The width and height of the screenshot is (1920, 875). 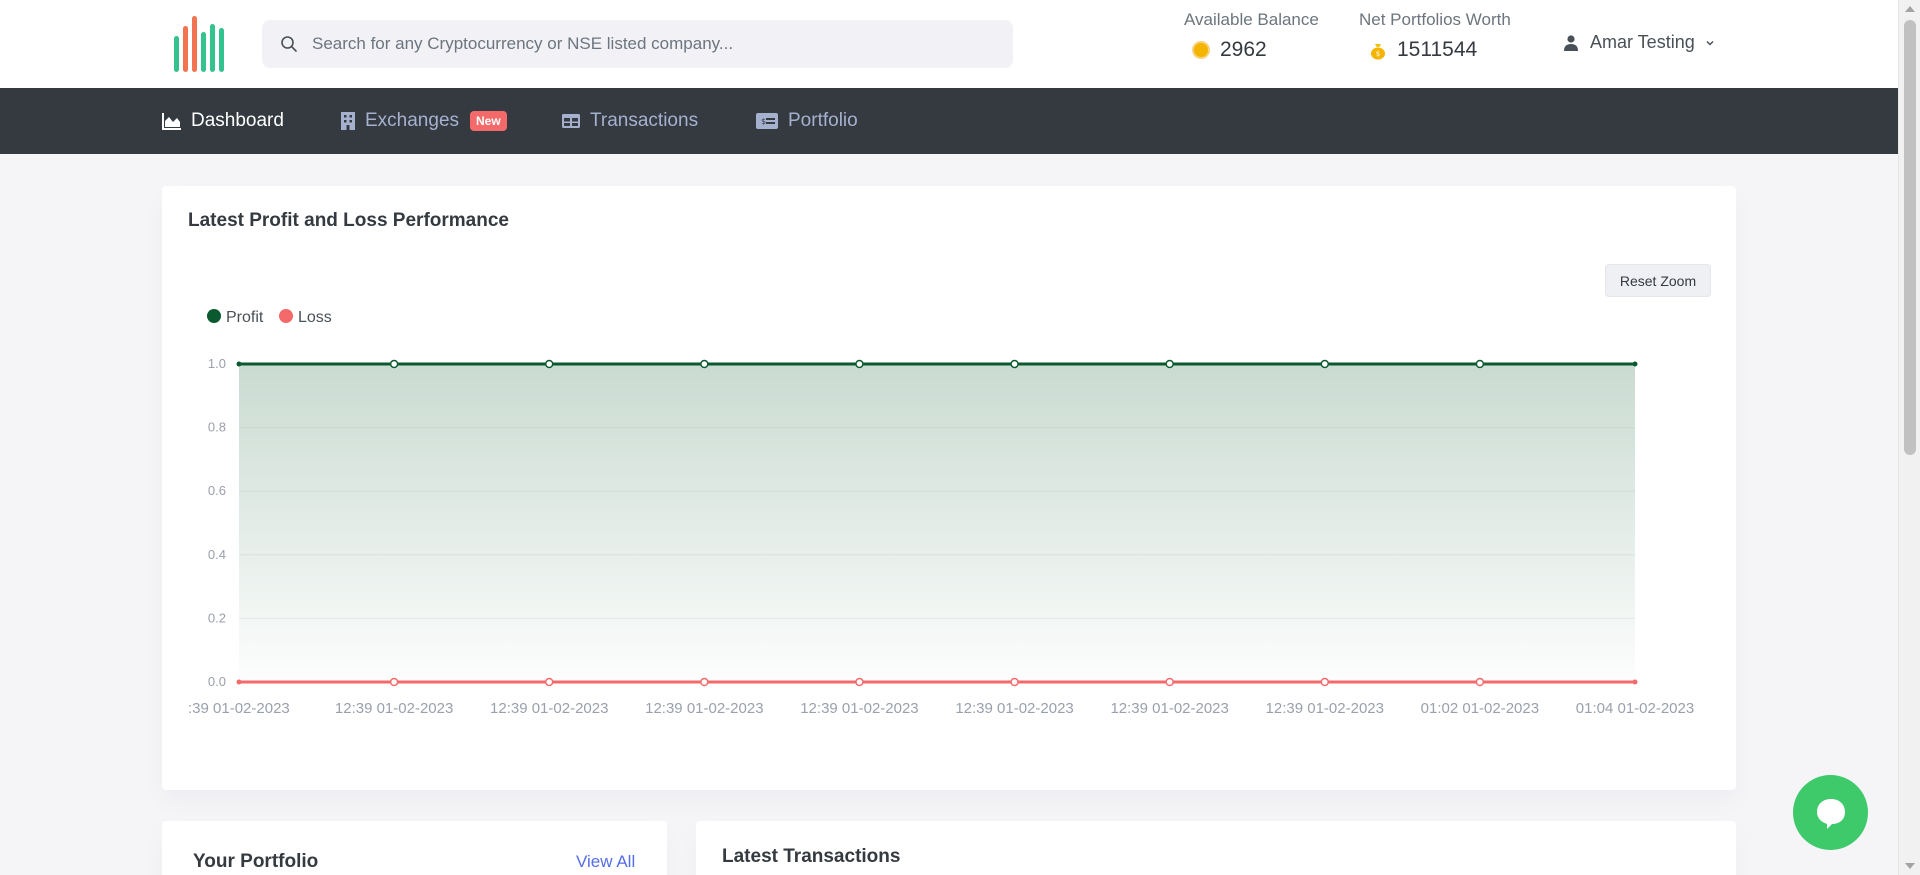 What do you see at coordinates (605, 862) in the screenshot?
I see `view-all-link: View All` at bounding box center [605, 862].